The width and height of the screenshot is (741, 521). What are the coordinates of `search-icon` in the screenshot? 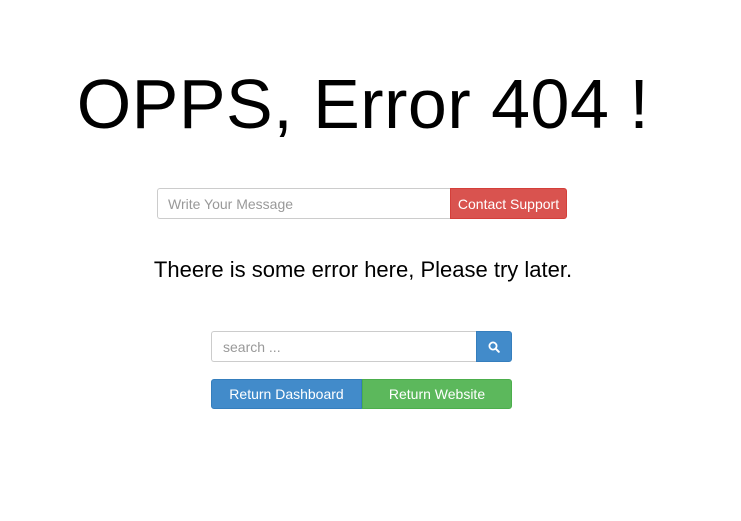 It's located at (494, 347).